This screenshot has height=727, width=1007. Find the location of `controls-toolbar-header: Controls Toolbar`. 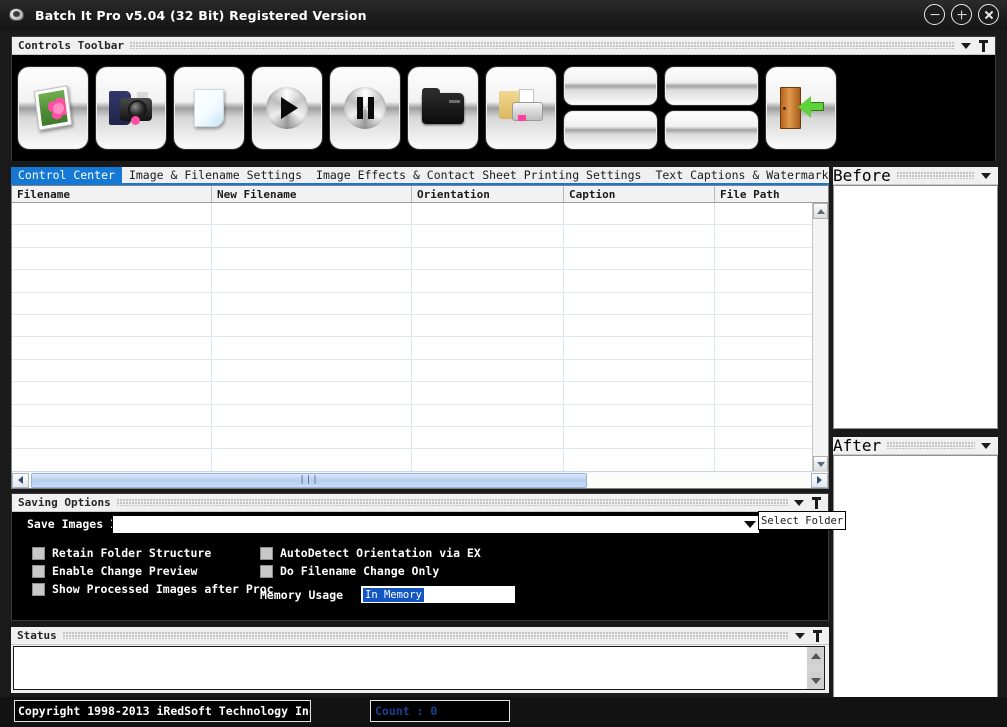

controls-toolbar-header: Controls Toolbar is located at coordinates (503, 46).